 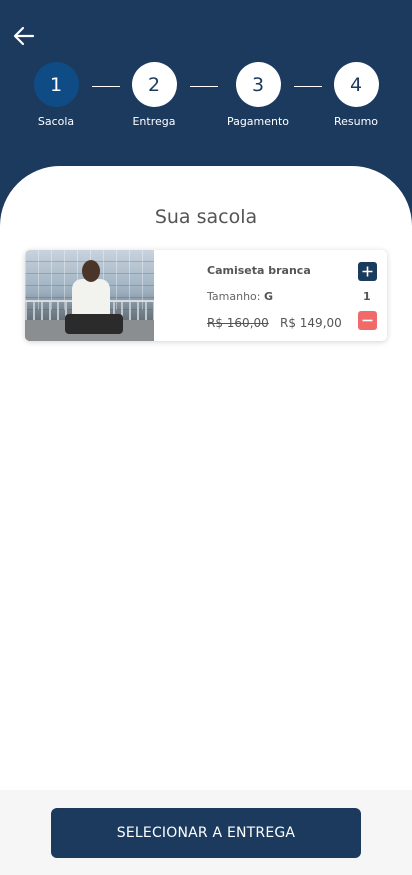 I want to click on step-resumo: 4 Resumo, so click(x=356, y=95).